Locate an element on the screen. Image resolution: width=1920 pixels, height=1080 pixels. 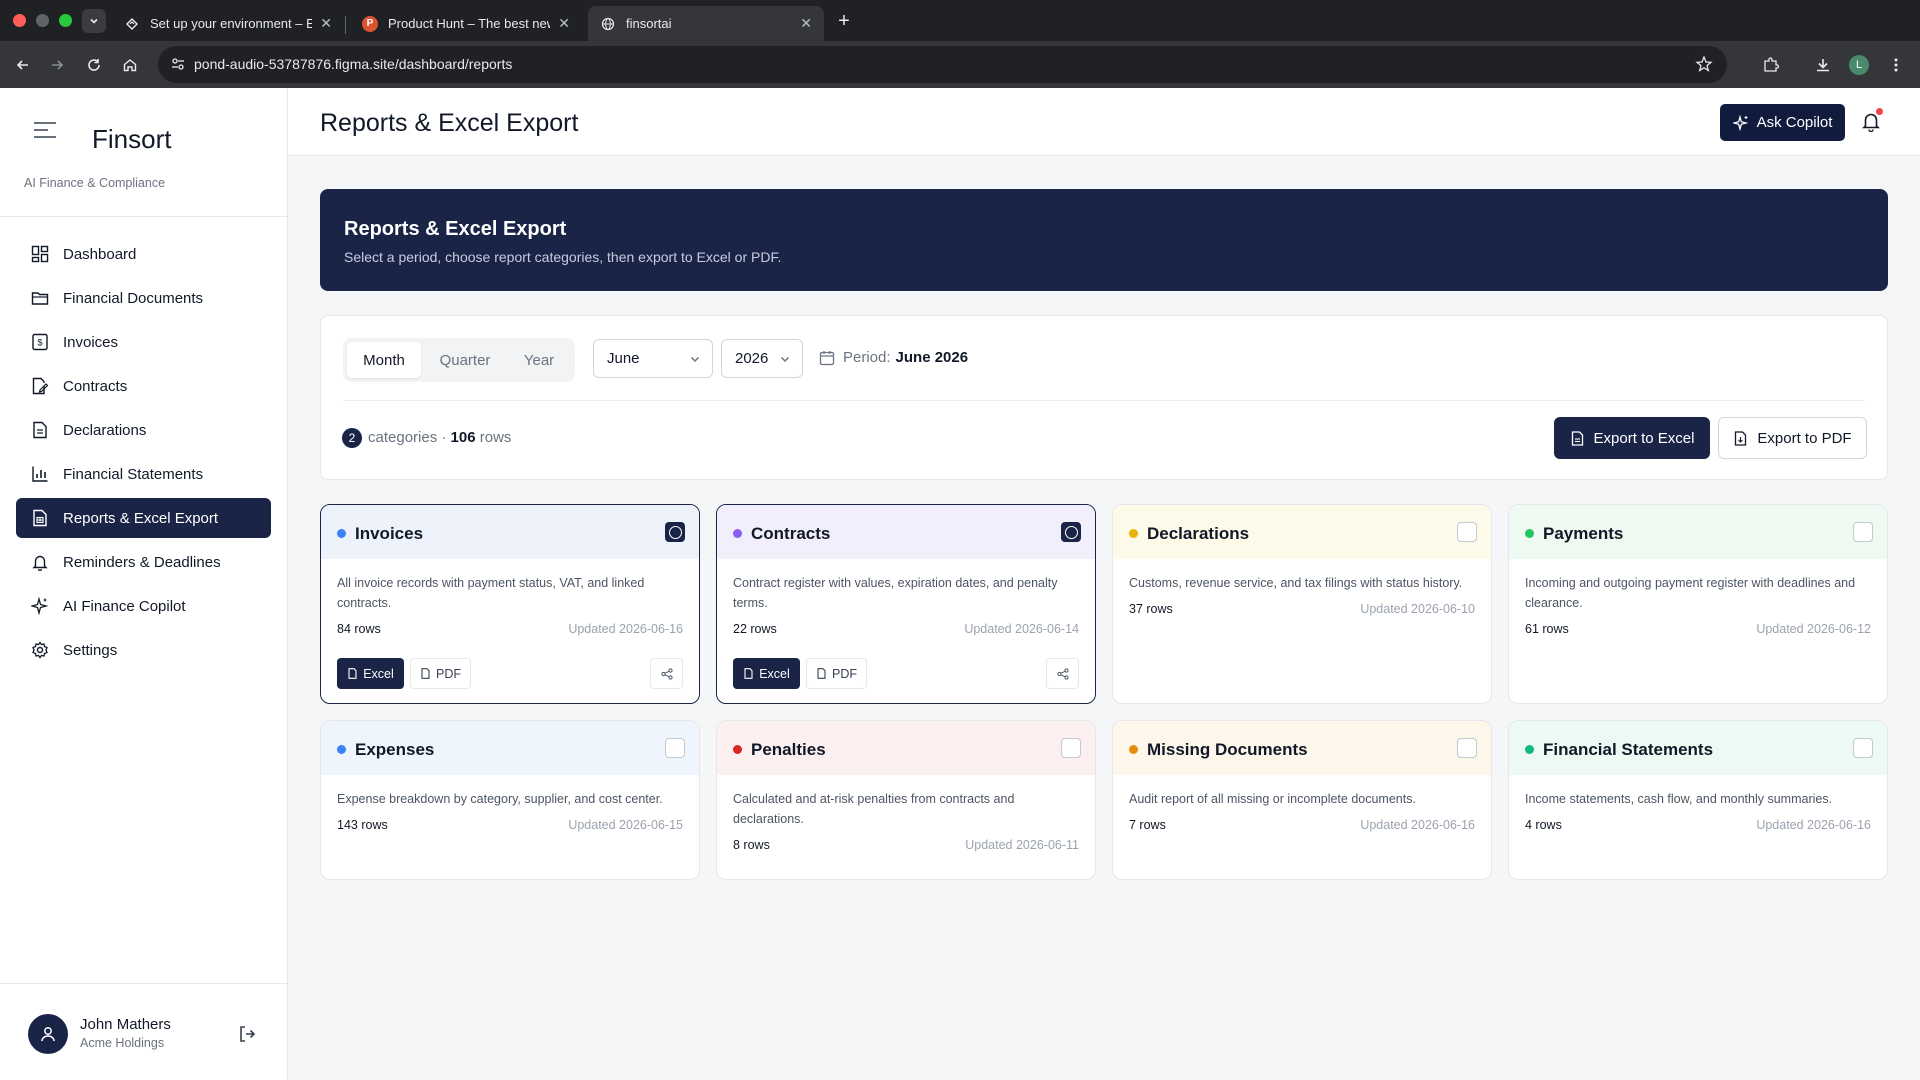
card-header: Payments is located at coordinates (1698, 532).